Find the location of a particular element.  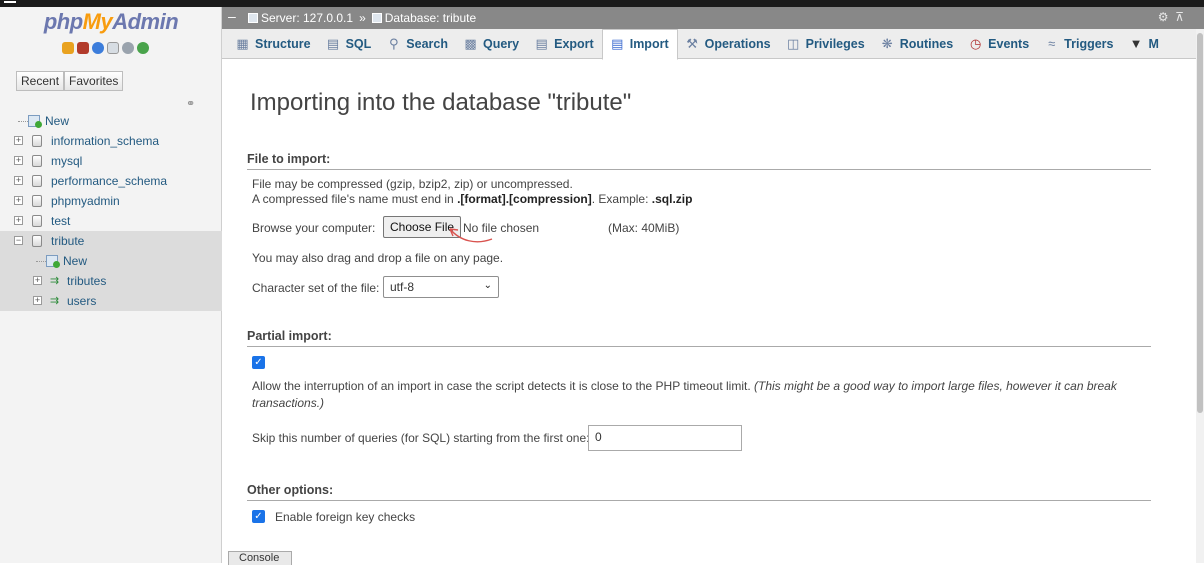

other-options-legend: Other options: is located at coordinates (699, 492).